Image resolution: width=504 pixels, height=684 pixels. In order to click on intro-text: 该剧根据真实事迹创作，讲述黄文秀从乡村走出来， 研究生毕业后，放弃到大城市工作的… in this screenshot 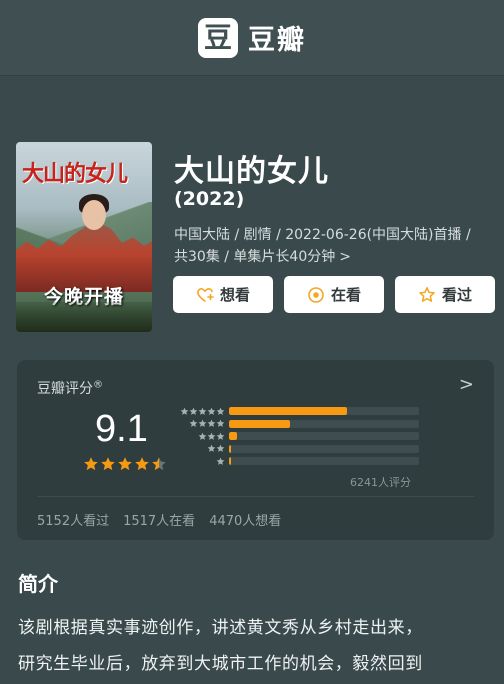, I will do `click(256, 646)`.